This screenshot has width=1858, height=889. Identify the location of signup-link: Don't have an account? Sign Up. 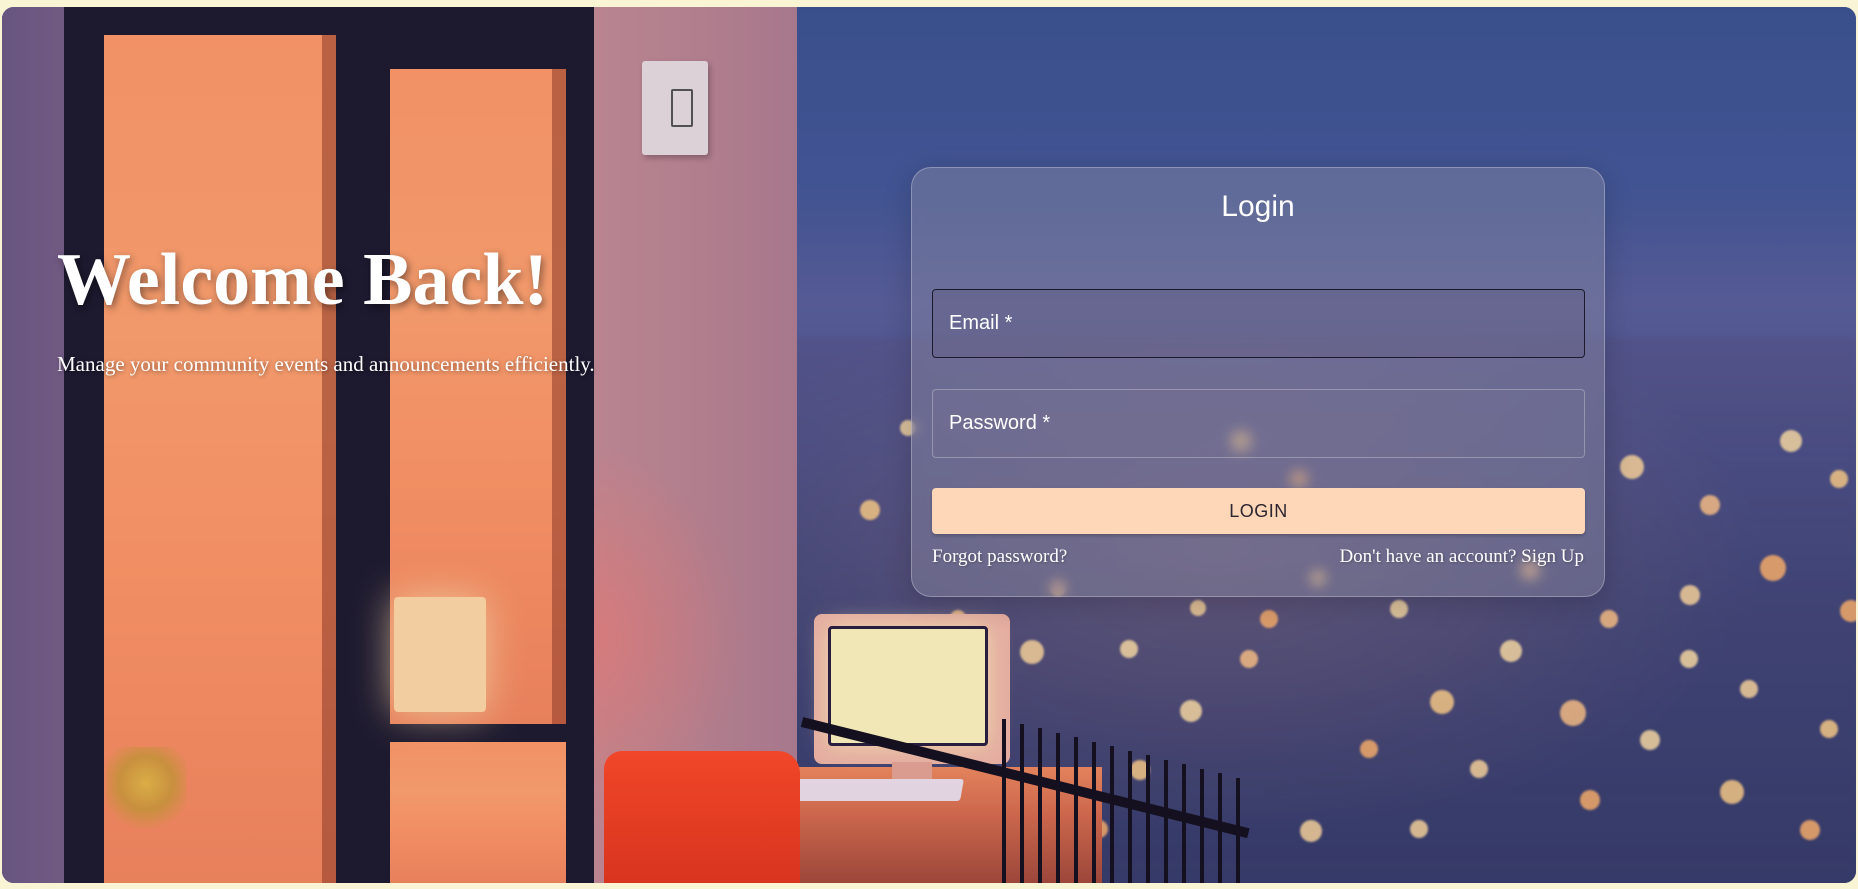
(1461, 557).